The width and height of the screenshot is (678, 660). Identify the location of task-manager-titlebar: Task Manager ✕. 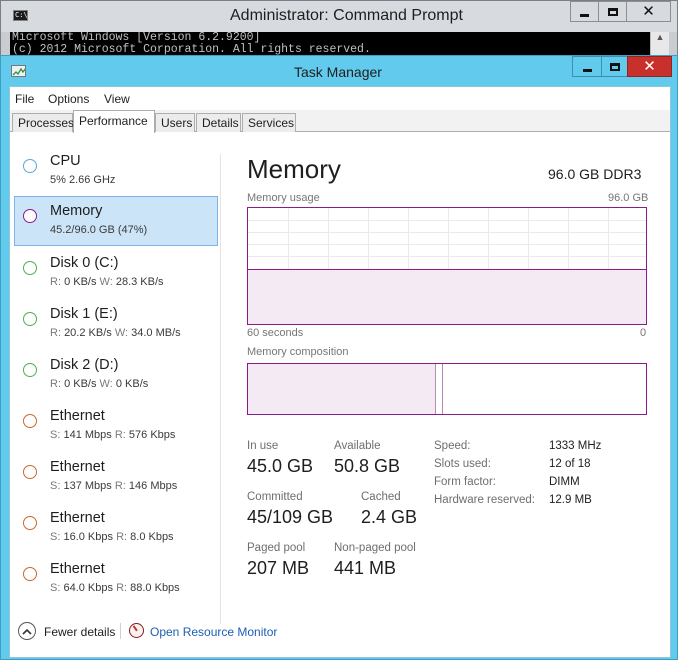
(339, 71).